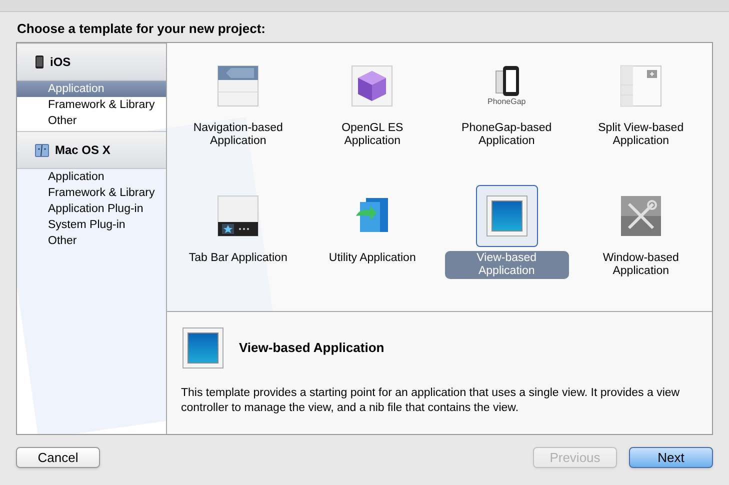  Describe the element at coordinates (238, 135) in the screenshot. I see `template-label: Navigation-based Application` at that location.